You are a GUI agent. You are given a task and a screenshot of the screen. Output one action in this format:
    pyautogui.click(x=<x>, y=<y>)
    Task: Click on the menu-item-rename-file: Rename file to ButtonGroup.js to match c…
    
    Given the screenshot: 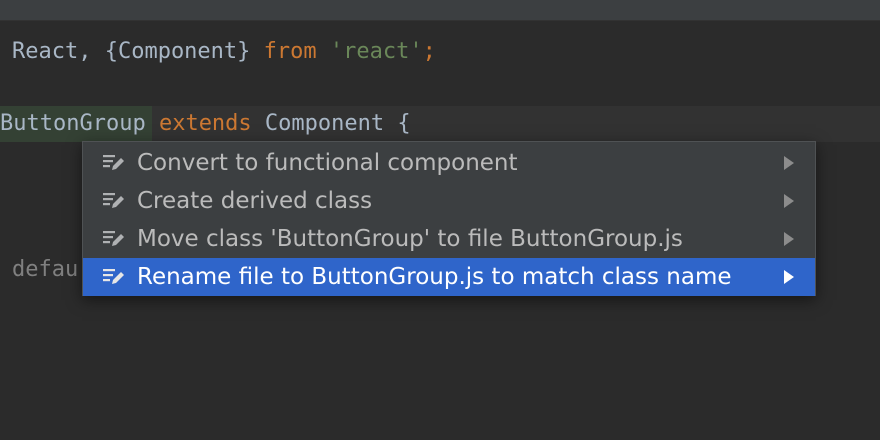 What is the action you would take?
    pyautogui.click(x=449, y=277)
    